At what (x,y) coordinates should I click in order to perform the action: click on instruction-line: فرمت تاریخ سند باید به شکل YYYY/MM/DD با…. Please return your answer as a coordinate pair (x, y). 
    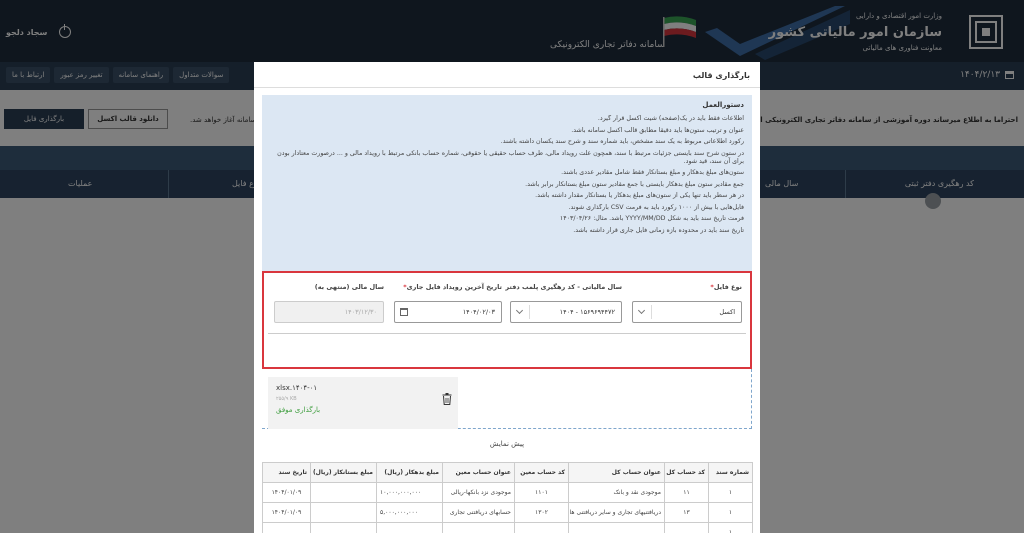
    Looking at the image, I should click on (651, 218).